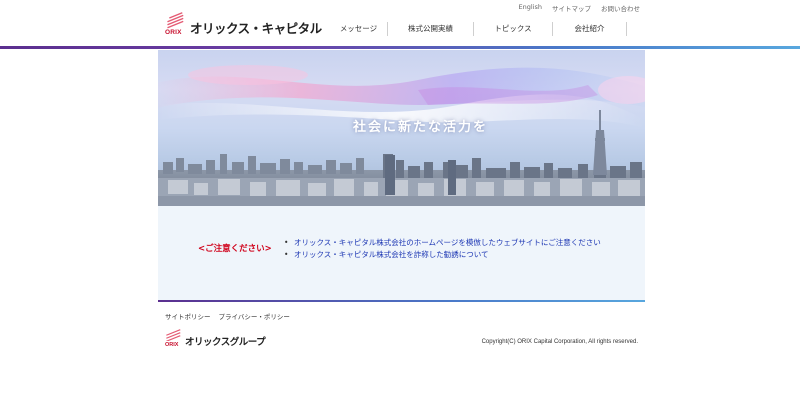  What do you see at coordinates (400, 47) in the screenshot?
I see `header-divider` at bounding box center [400, 47].